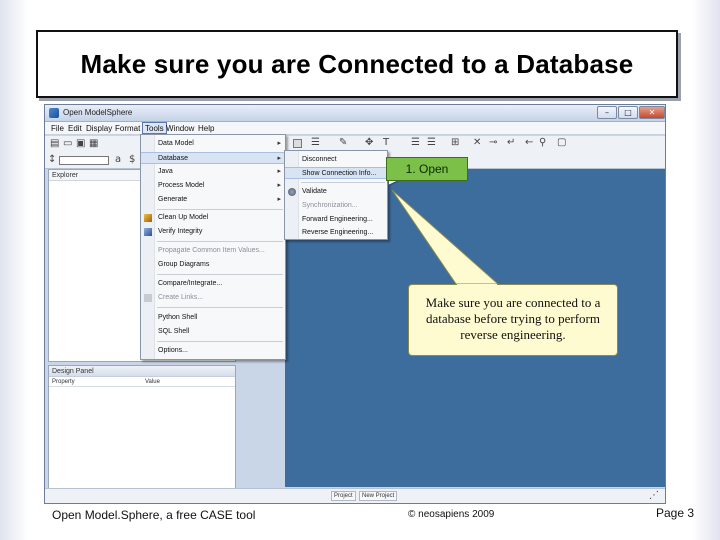  I want to click on footer-copyright: © neosapiens 2009, so click(451, 514).